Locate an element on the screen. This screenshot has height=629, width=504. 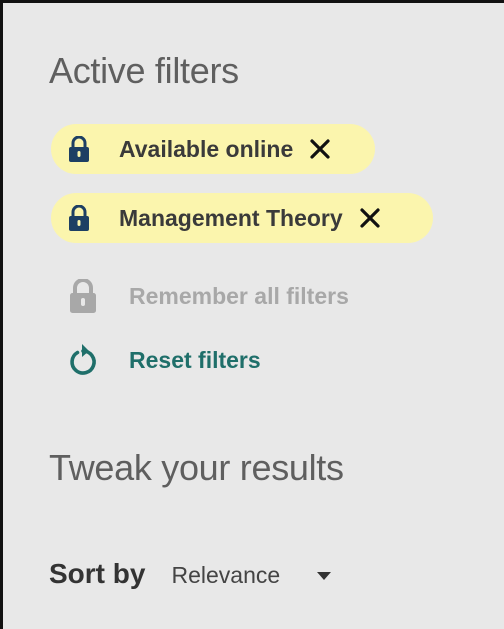
caret-down-icon is located at coordinates (324, 576).